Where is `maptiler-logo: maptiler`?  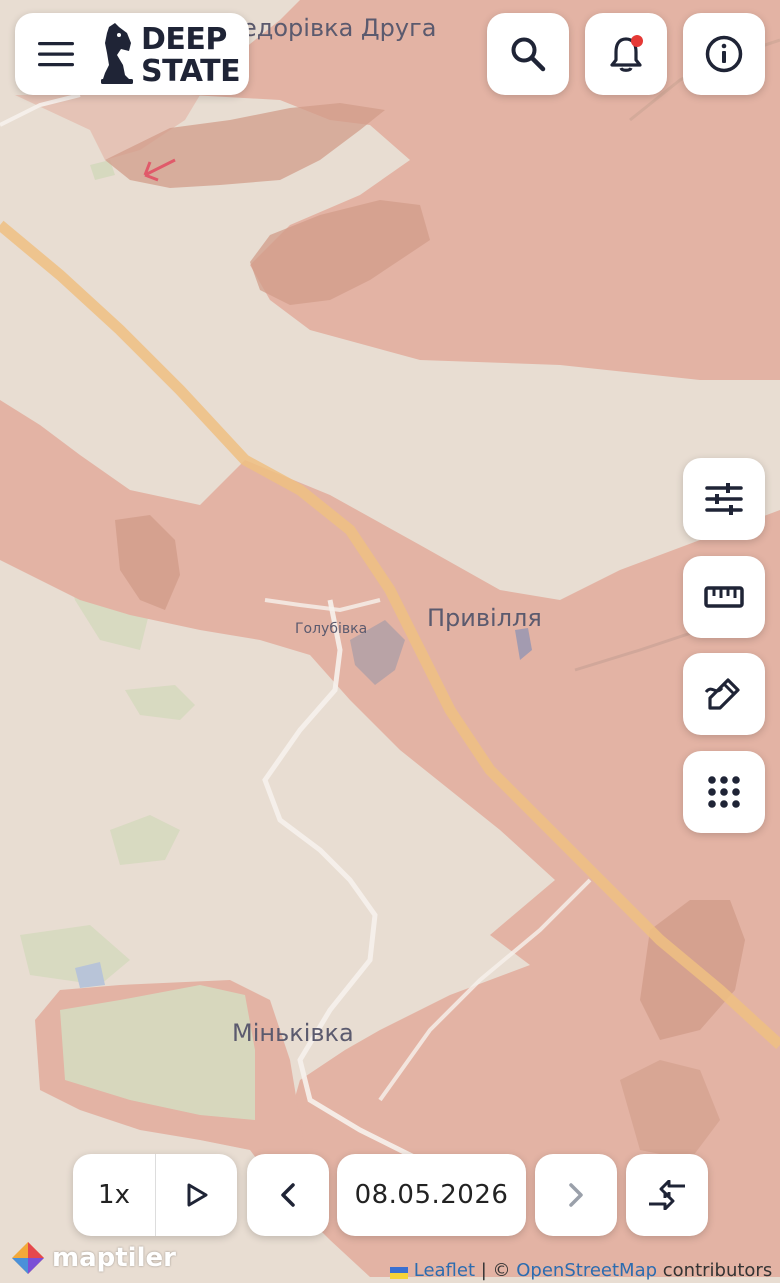
maptiler-logo: maptiler is located at coordinates (93, 1258).